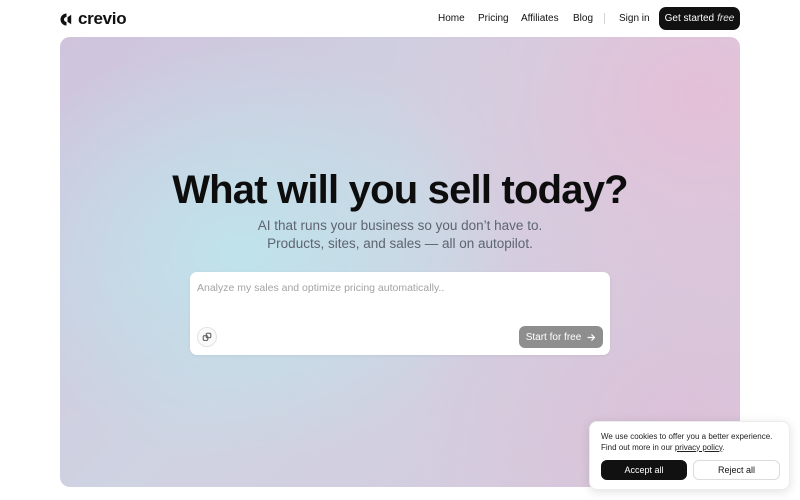 This screenshot has height=500, width=800. Describe the element at coordinates (397, 288) in the screenshot. I see `prompt-input` at that location.